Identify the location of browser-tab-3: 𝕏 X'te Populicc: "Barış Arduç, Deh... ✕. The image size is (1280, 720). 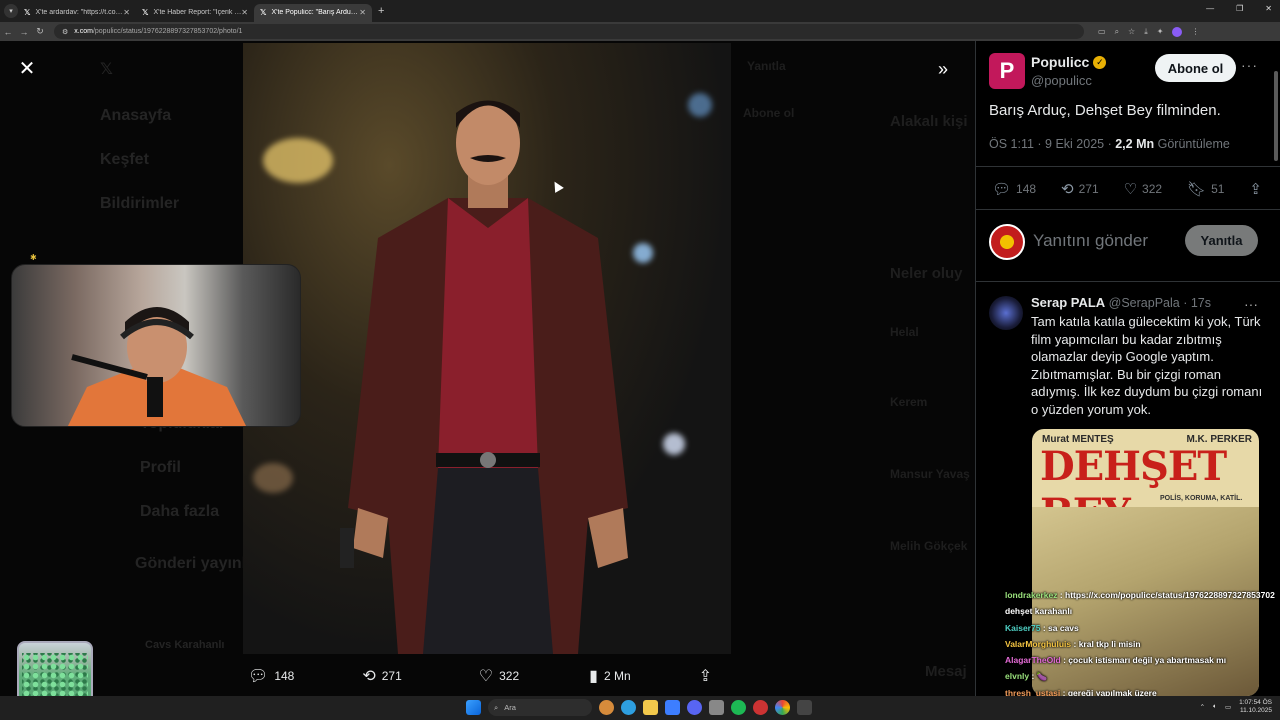
(313, 12).